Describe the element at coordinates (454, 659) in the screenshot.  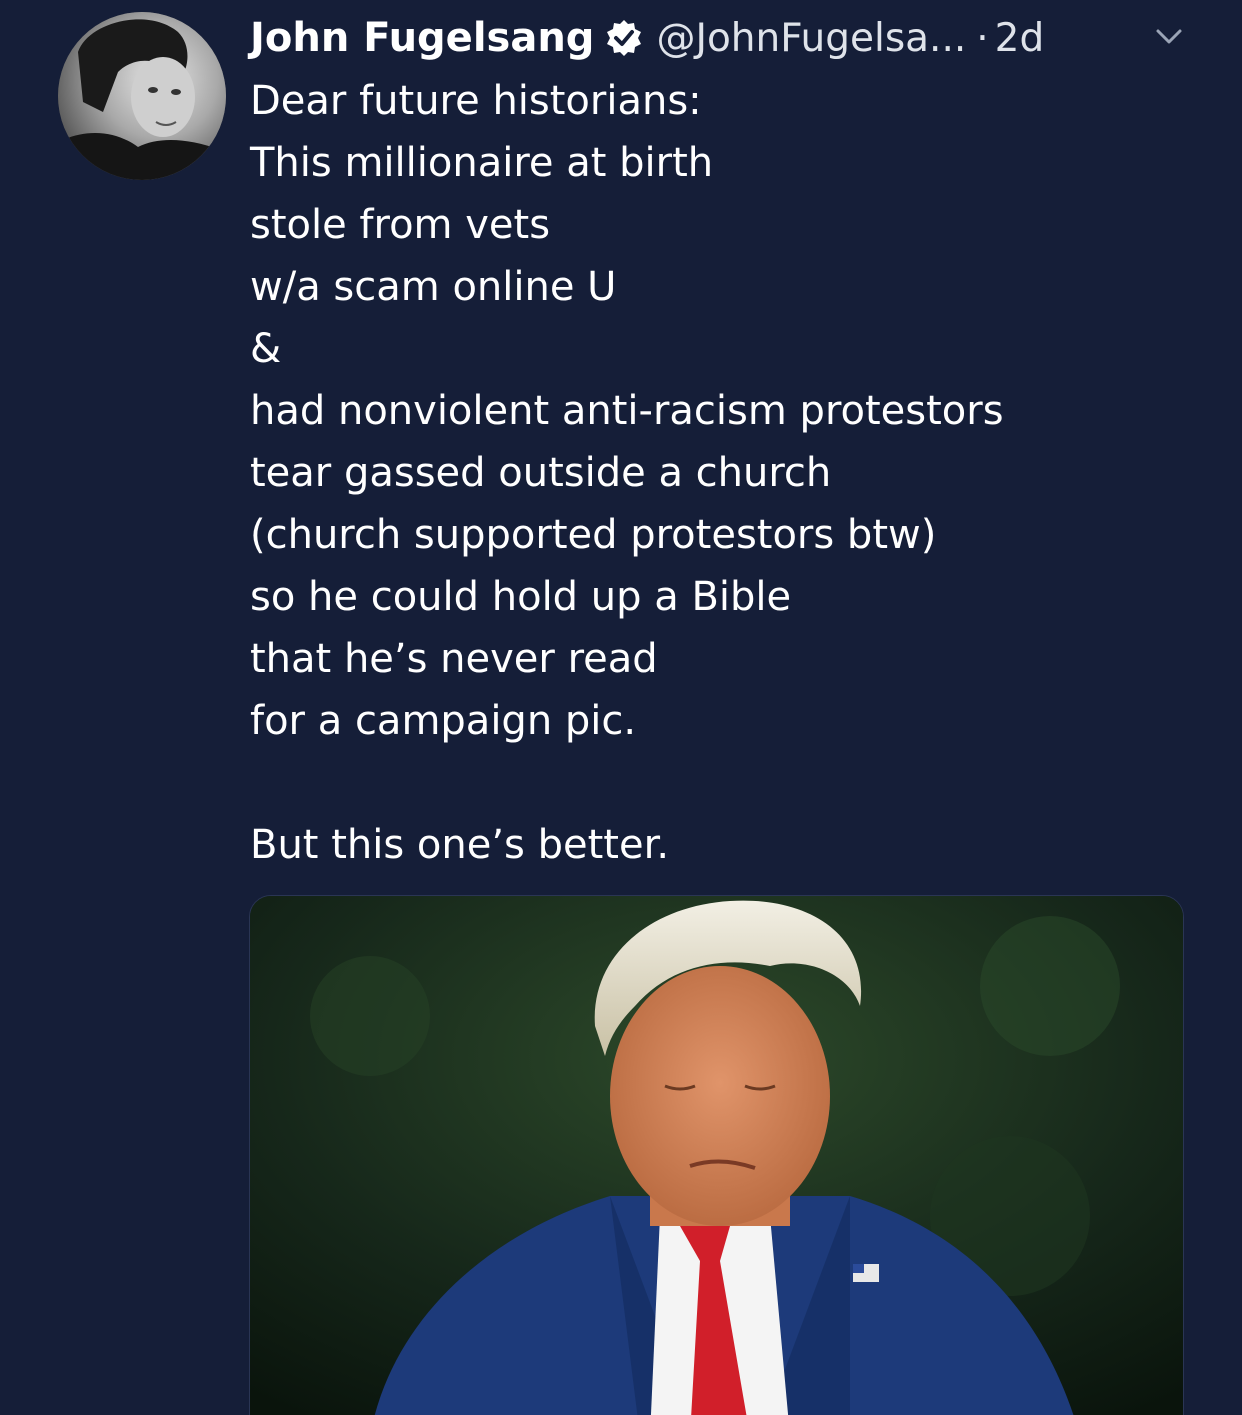
I see `tweet-line: that he’s never read` at that location.